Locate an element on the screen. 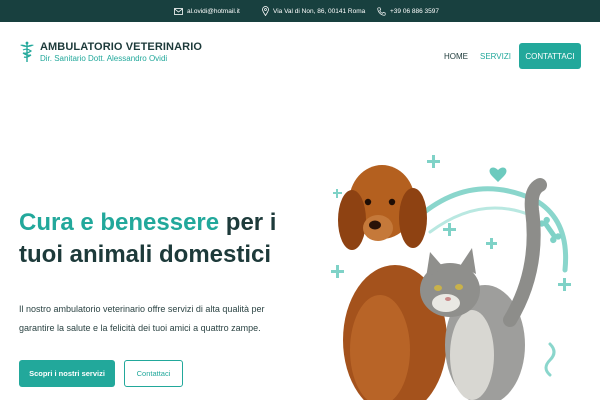  topbar-address-text: Via Val di Non, 86, 00141 Roma is located at coordinates (319, 11).